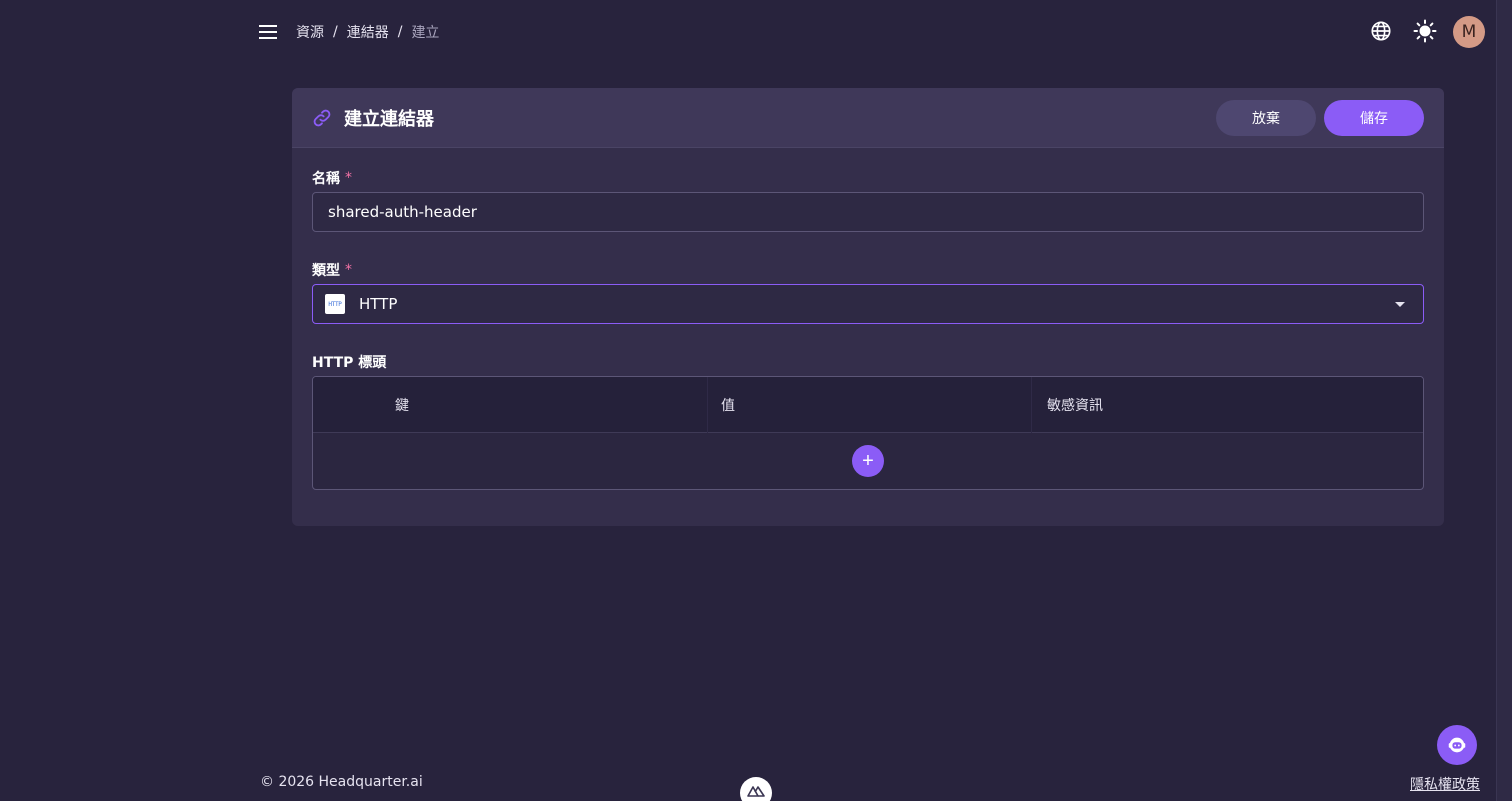  I want to click on breadcrumb: 資源 / 連結器 / 建立, so click(367, 32).